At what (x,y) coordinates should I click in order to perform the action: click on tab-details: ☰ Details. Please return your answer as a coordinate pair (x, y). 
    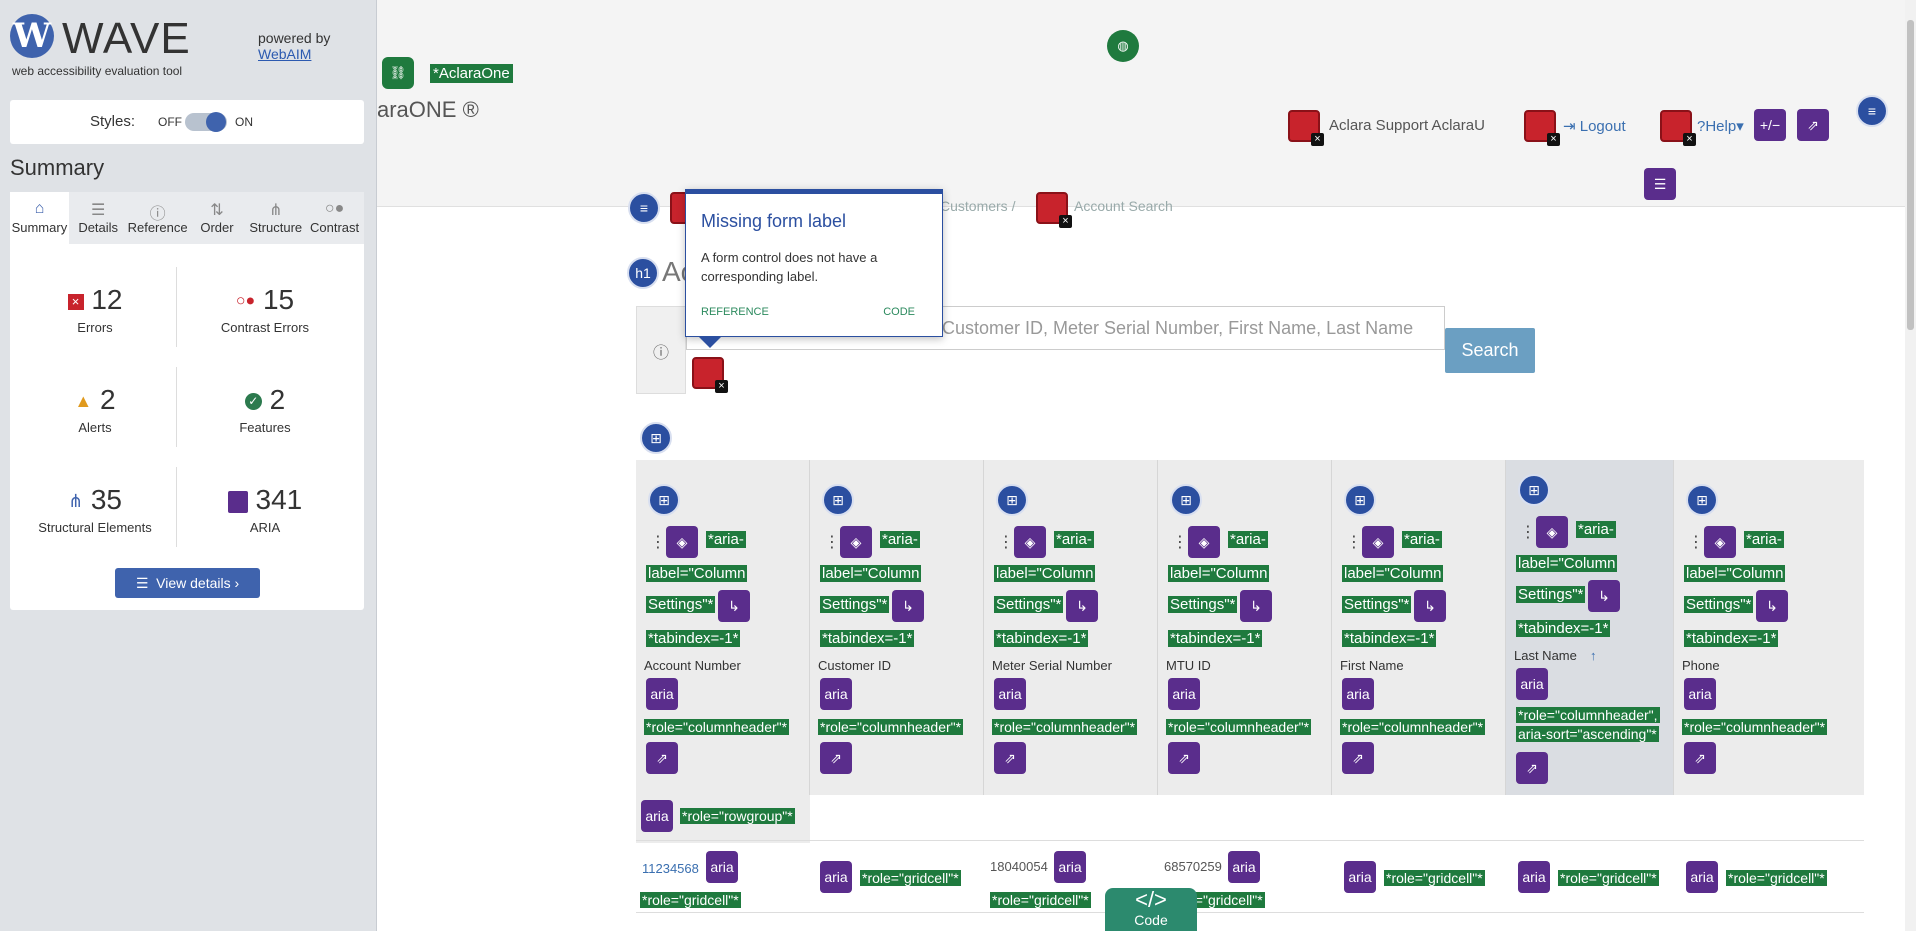
    Looking at the image, I should click on (98, 218).